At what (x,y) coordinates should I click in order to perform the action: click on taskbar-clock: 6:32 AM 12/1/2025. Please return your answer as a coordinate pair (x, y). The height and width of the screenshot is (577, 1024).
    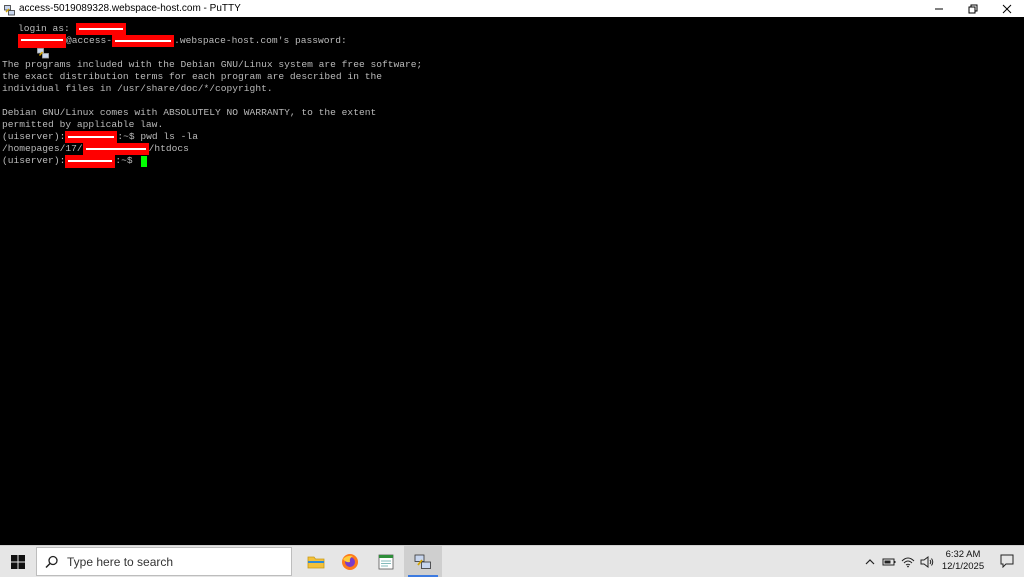
    Looking at the image, I should click on (963, 561).